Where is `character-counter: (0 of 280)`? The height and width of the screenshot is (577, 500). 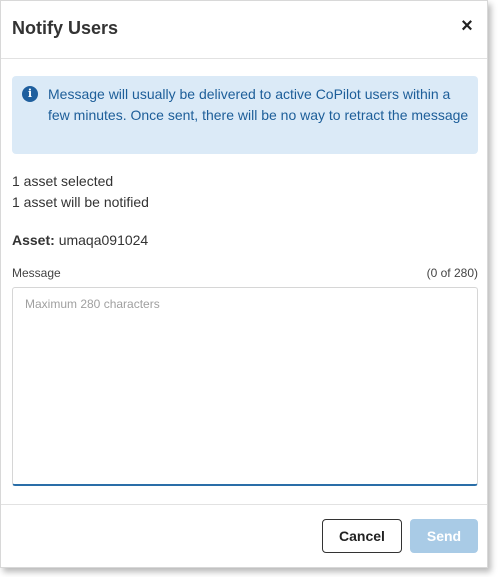
character-counter: (0 of 280) is located at coordinates (452, 273).